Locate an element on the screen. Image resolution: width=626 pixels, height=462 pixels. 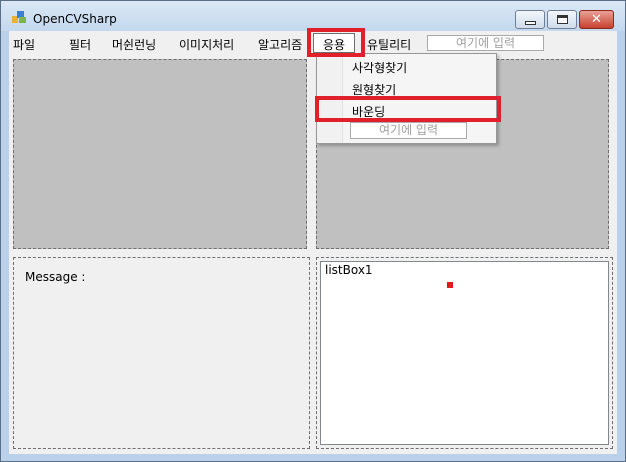
dropdown-type-here-input: 여기에 입력 is located at coordinates (408, 130).